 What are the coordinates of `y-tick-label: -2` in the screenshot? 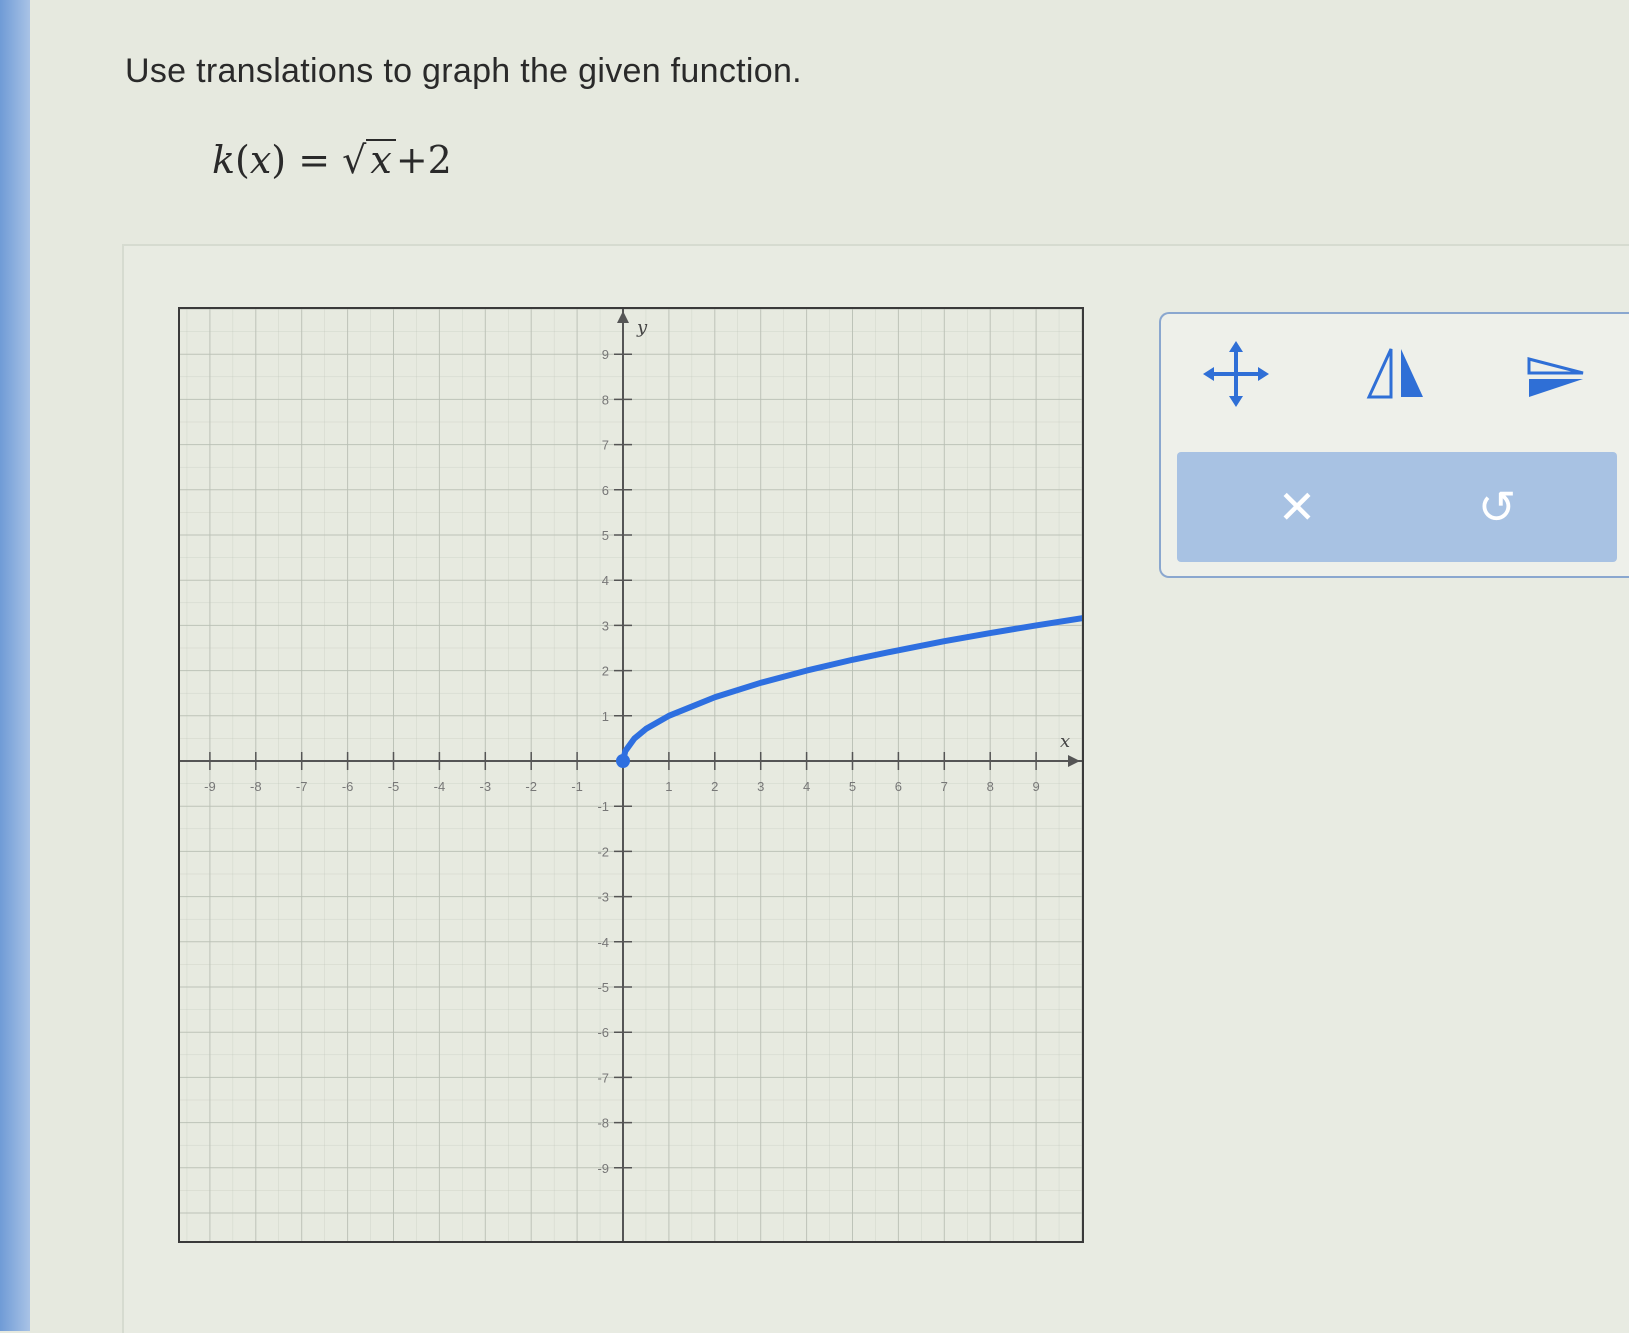 It's located at (603, 851).